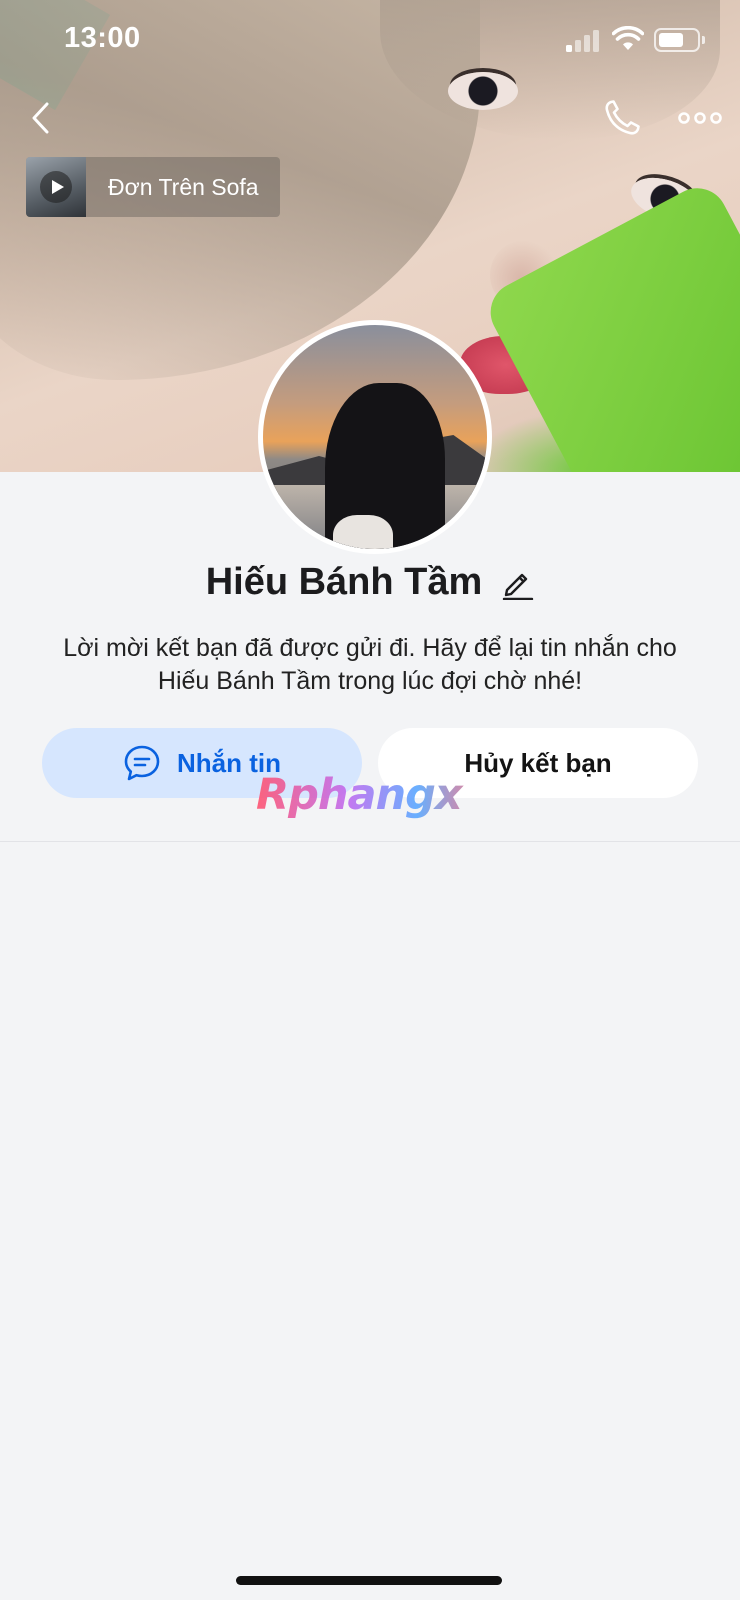 The width and height of the screenshot is (740, 1600). Describe the element at coordinates (142, 763) in the screenshot. I see `chat-bubble-icon` at that location.